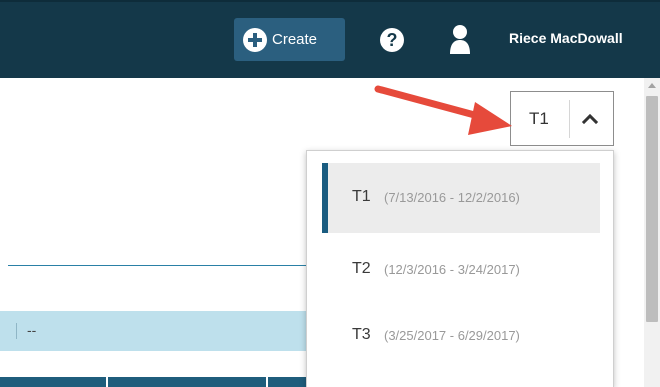 This screenshot has height=387, width=660. I want to click on vertical-scrollbar, so click(652, 232).